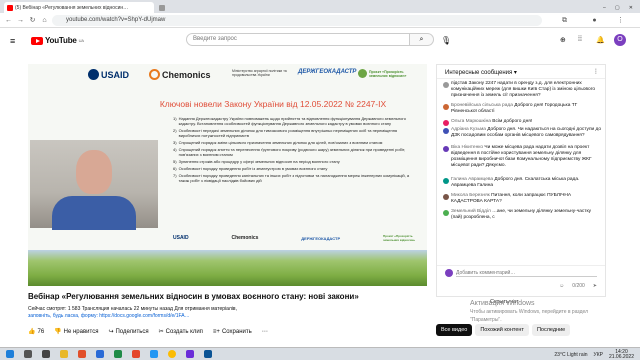 Image resolution: width=640 pixels, height=360 pixels. I want to click on chat-menu-icon: ⋮, so click(596, 71).